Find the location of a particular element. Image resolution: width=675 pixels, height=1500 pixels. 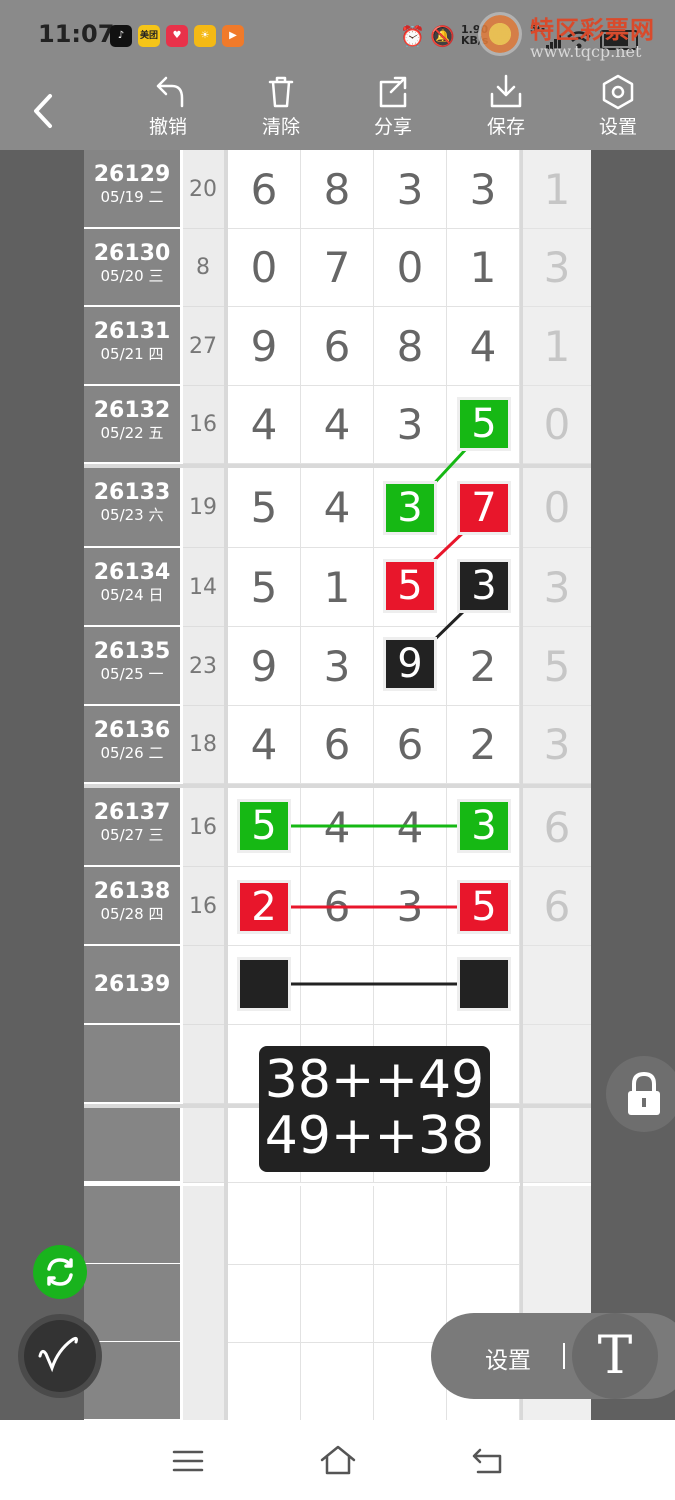

refresh-icon is located at coordinates (60, 1272).